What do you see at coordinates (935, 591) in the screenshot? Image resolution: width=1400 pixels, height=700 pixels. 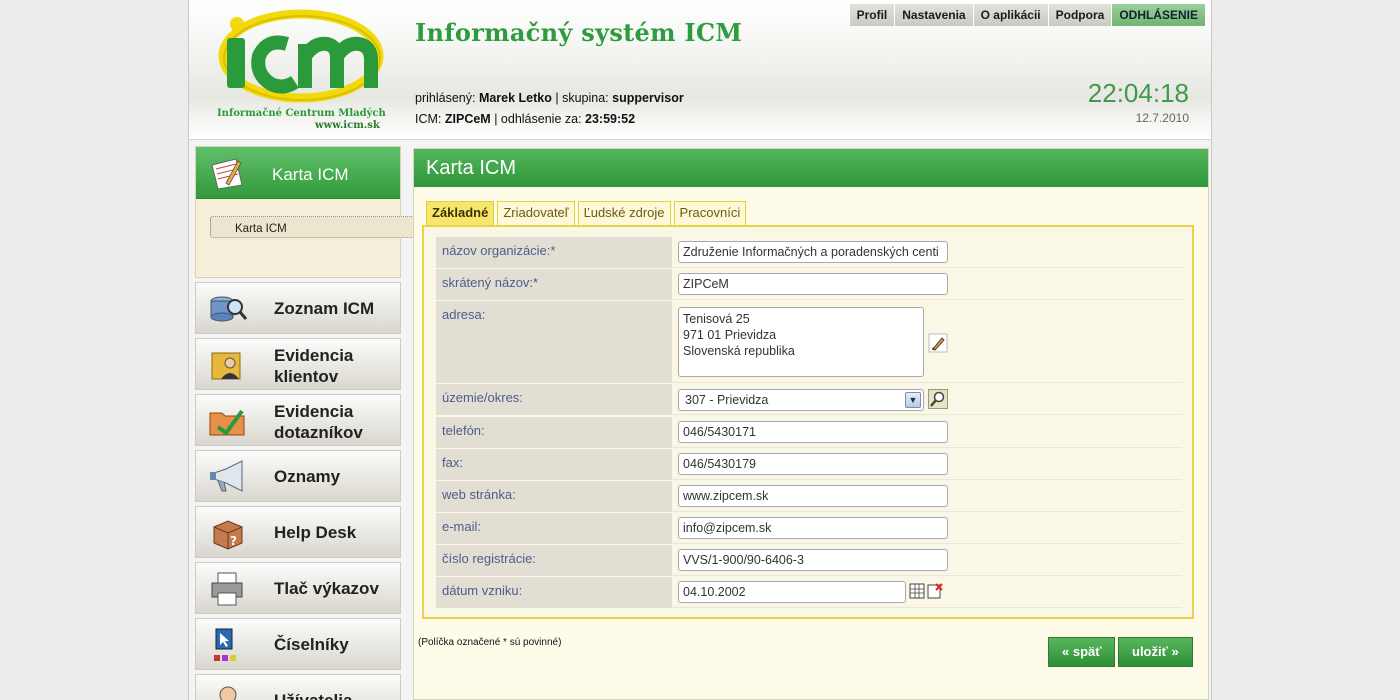 I see `clear-date-icon` at bounding box center [935, 591].